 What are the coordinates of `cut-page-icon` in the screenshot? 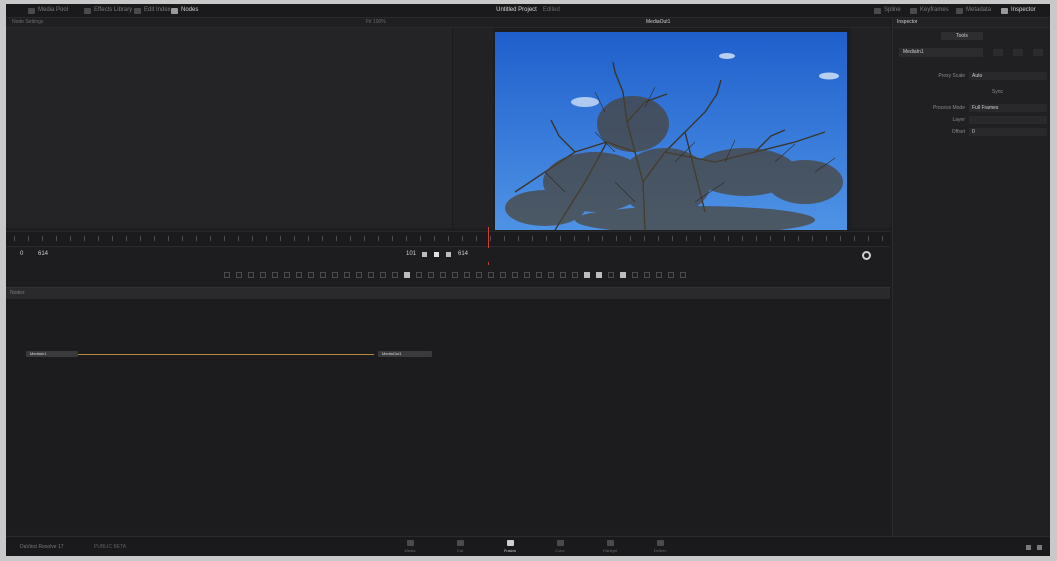 It's located at (460, 543).